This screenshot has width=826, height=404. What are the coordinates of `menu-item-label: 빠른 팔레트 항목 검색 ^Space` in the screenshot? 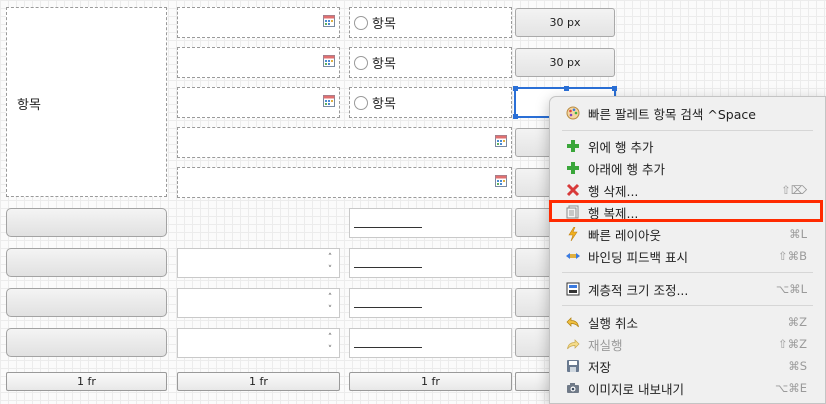 It's located at (672, 114).